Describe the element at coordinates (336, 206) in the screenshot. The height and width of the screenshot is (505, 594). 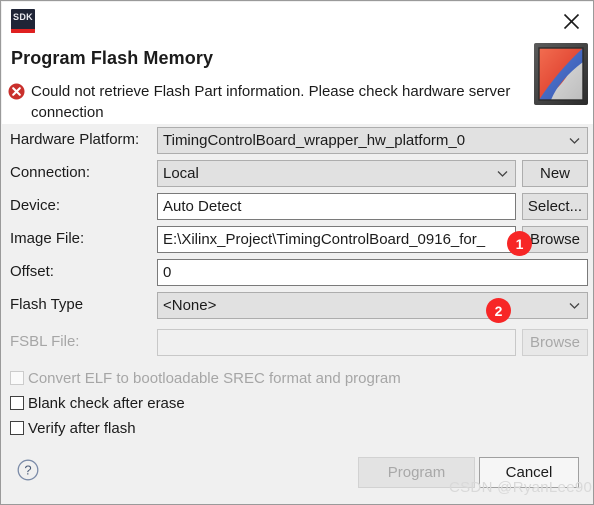
I see `device-input: Auto Detect` at that location.